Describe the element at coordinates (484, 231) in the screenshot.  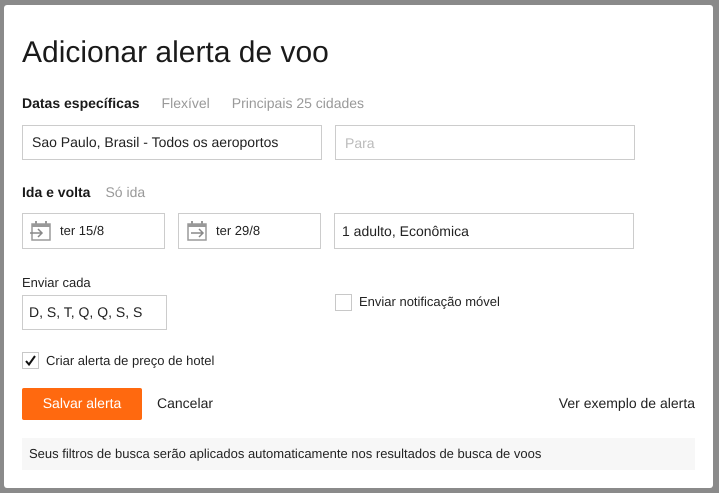
I see `travelers-field: 1 adulto, Econômica` at that location.